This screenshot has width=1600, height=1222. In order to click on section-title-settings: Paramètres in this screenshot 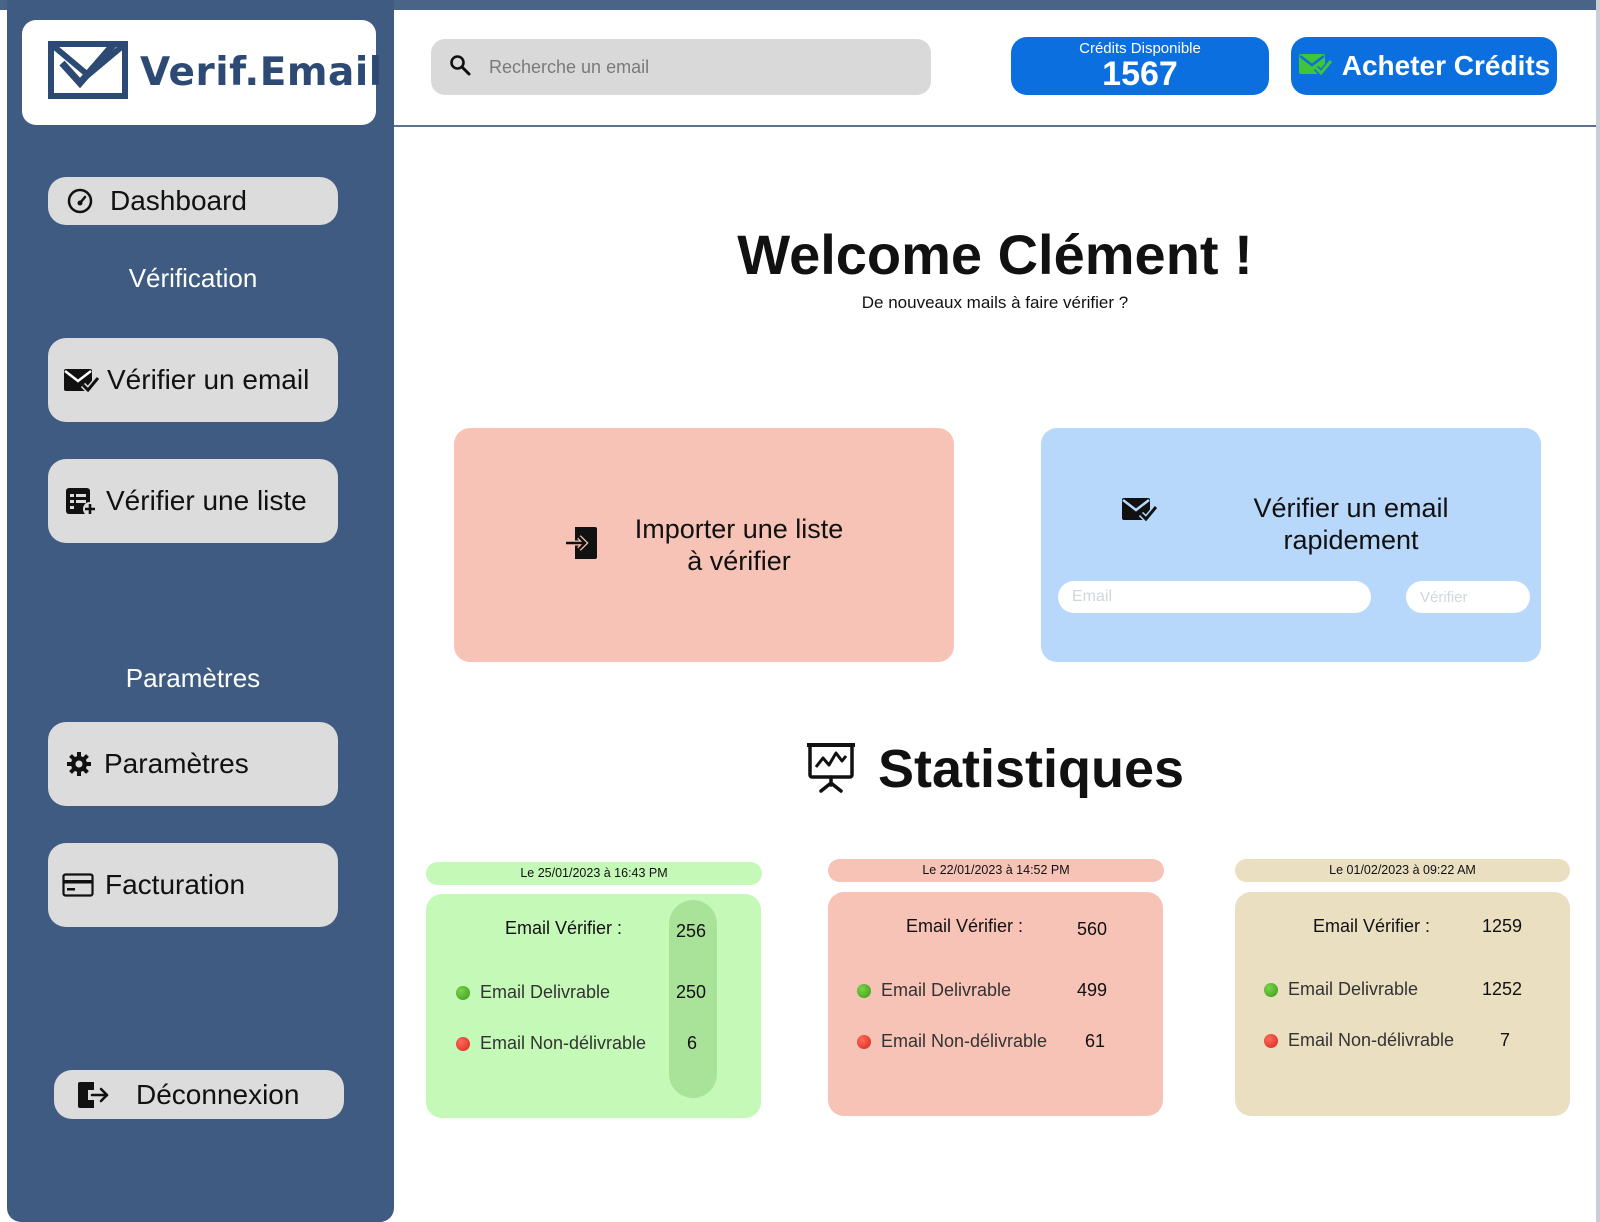, I will do `click(193, 678)`.